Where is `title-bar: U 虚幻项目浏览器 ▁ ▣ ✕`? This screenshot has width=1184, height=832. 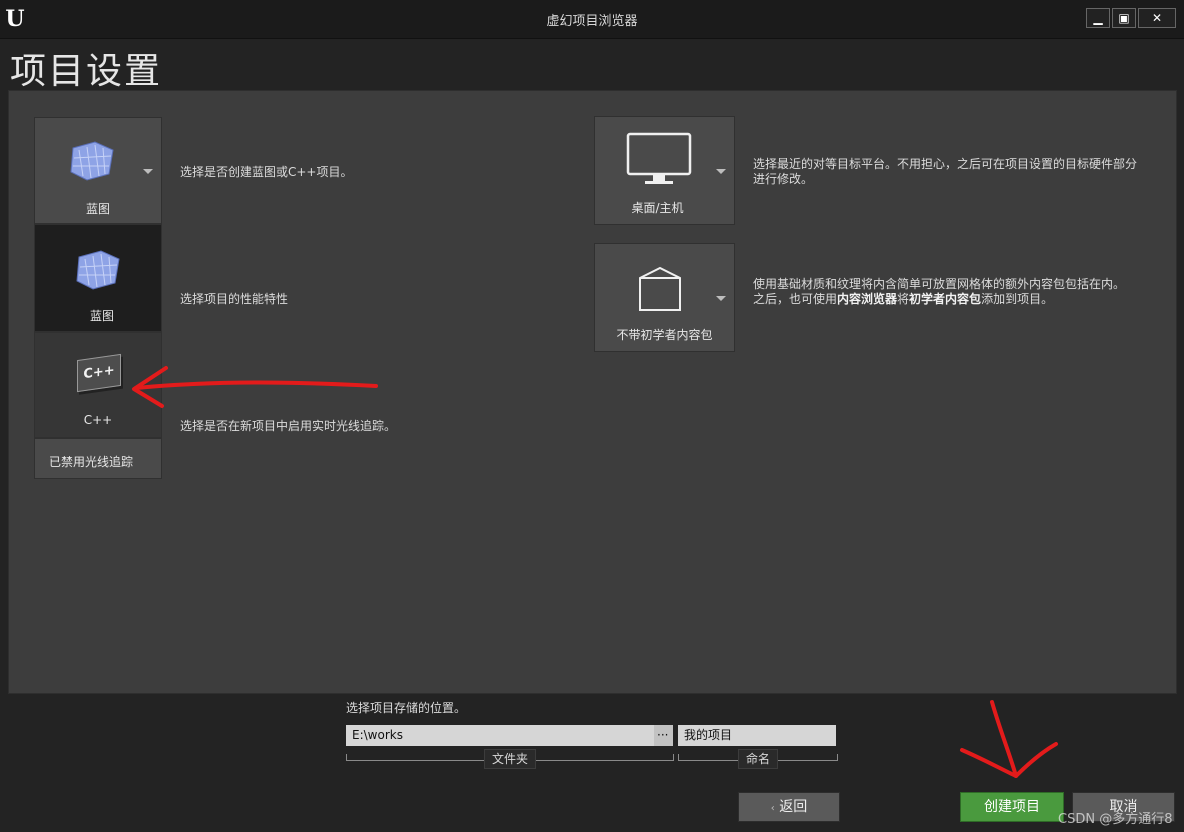 title-bar: U 虚幻项目浏览器 ▁ ▣ ✕ is located at coordinates (592, 19).